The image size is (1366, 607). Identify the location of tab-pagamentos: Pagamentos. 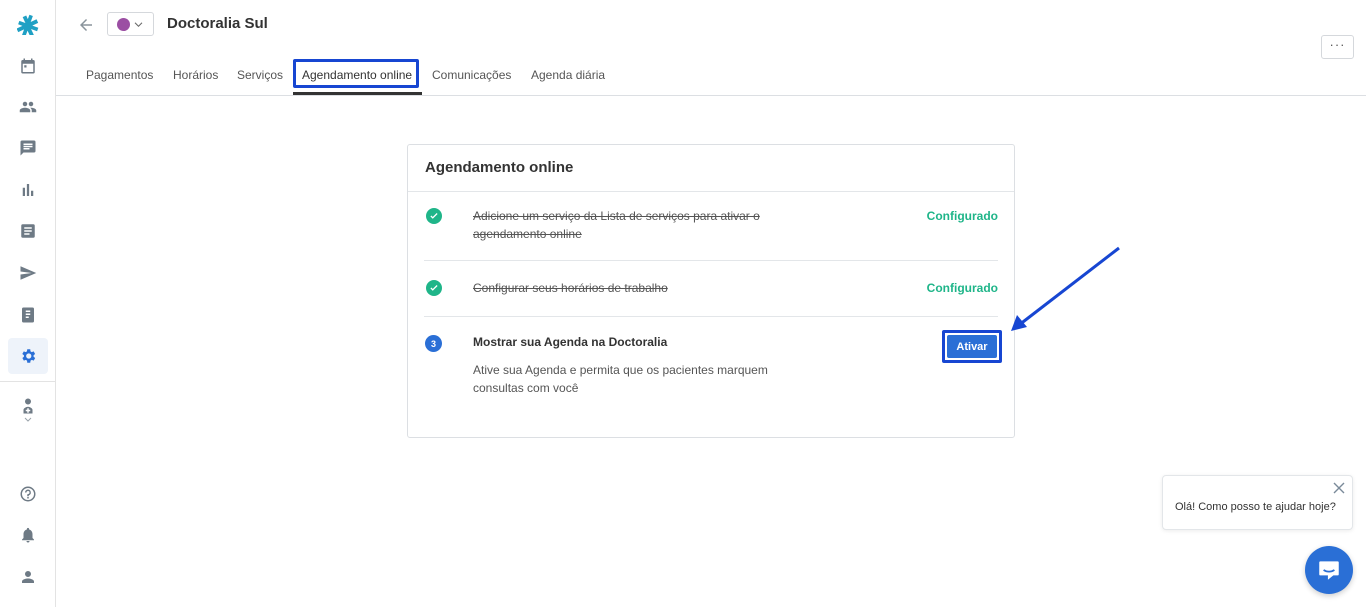
(119, 75).